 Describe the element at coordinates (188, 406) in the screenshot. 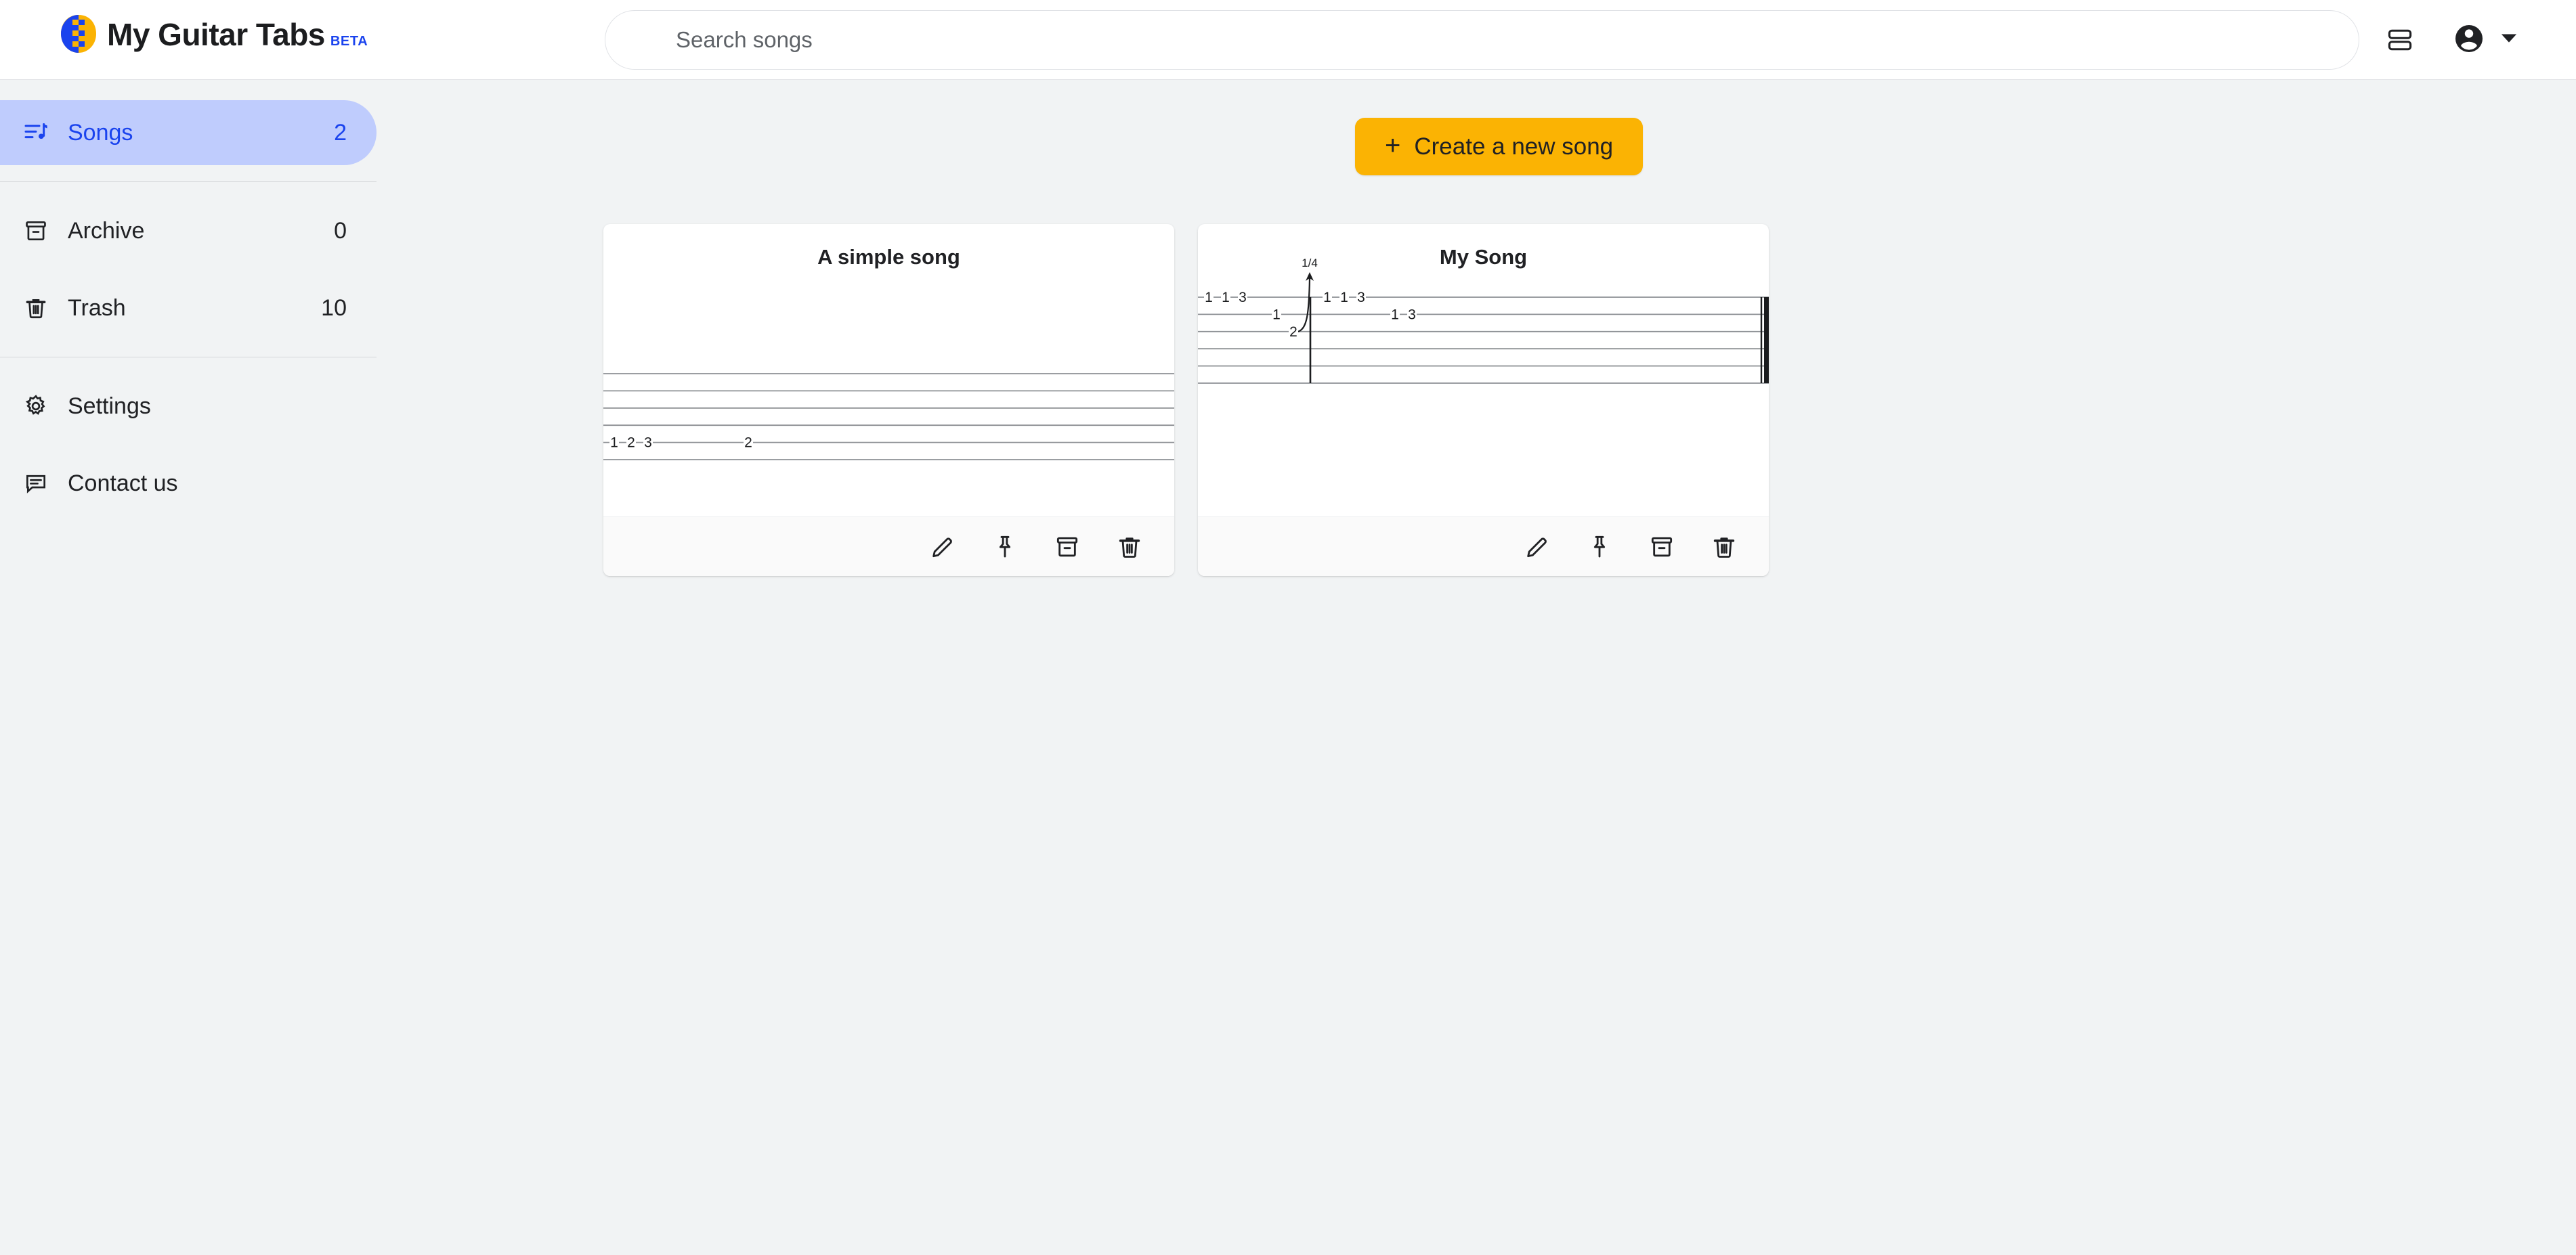

I see `sidebar-item-settings: Settings` at that location.